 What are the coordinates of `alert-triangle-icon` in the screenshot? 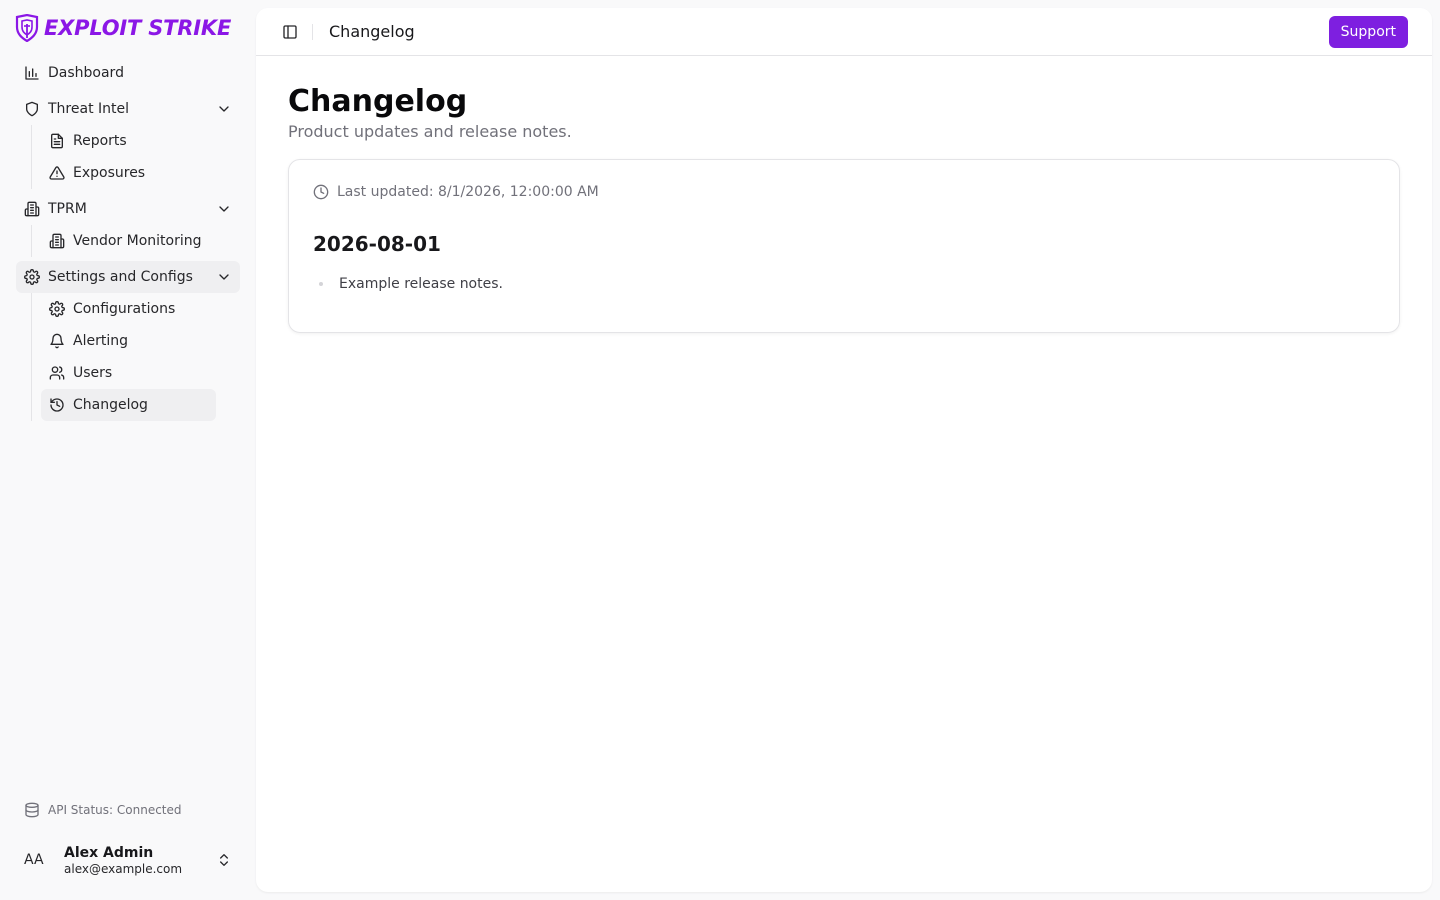 It's located at (57, 173).